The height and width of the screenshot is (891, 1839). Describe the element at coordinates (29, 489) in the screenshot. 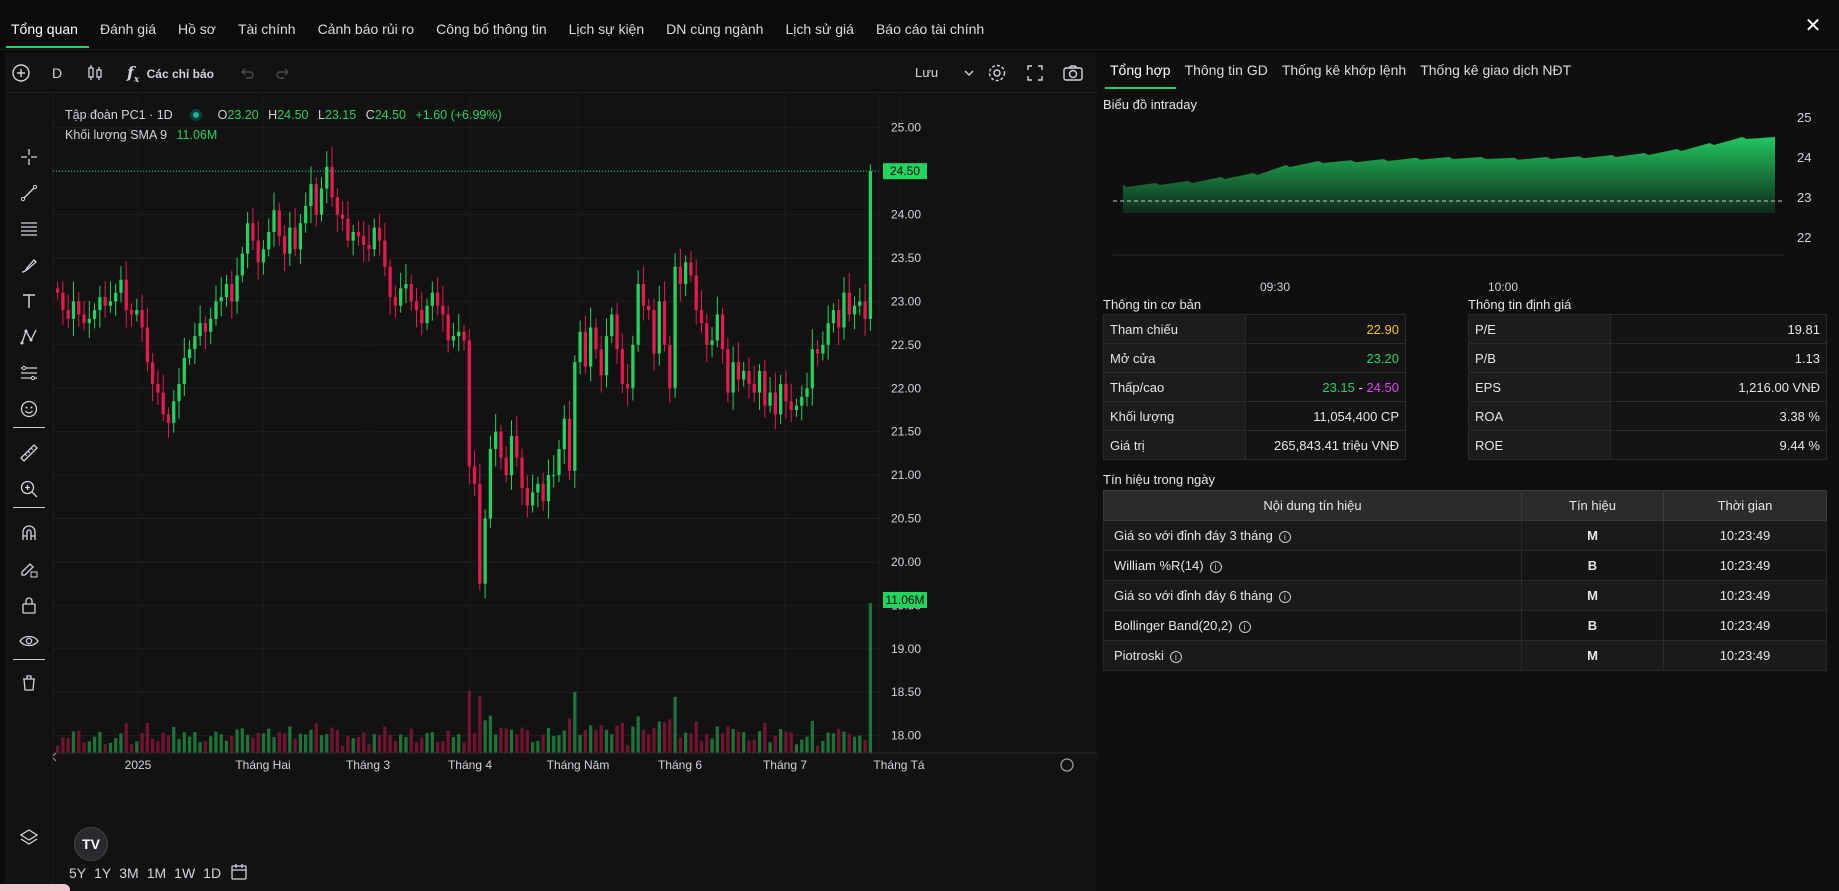

I see `zoom-tool` at that location.